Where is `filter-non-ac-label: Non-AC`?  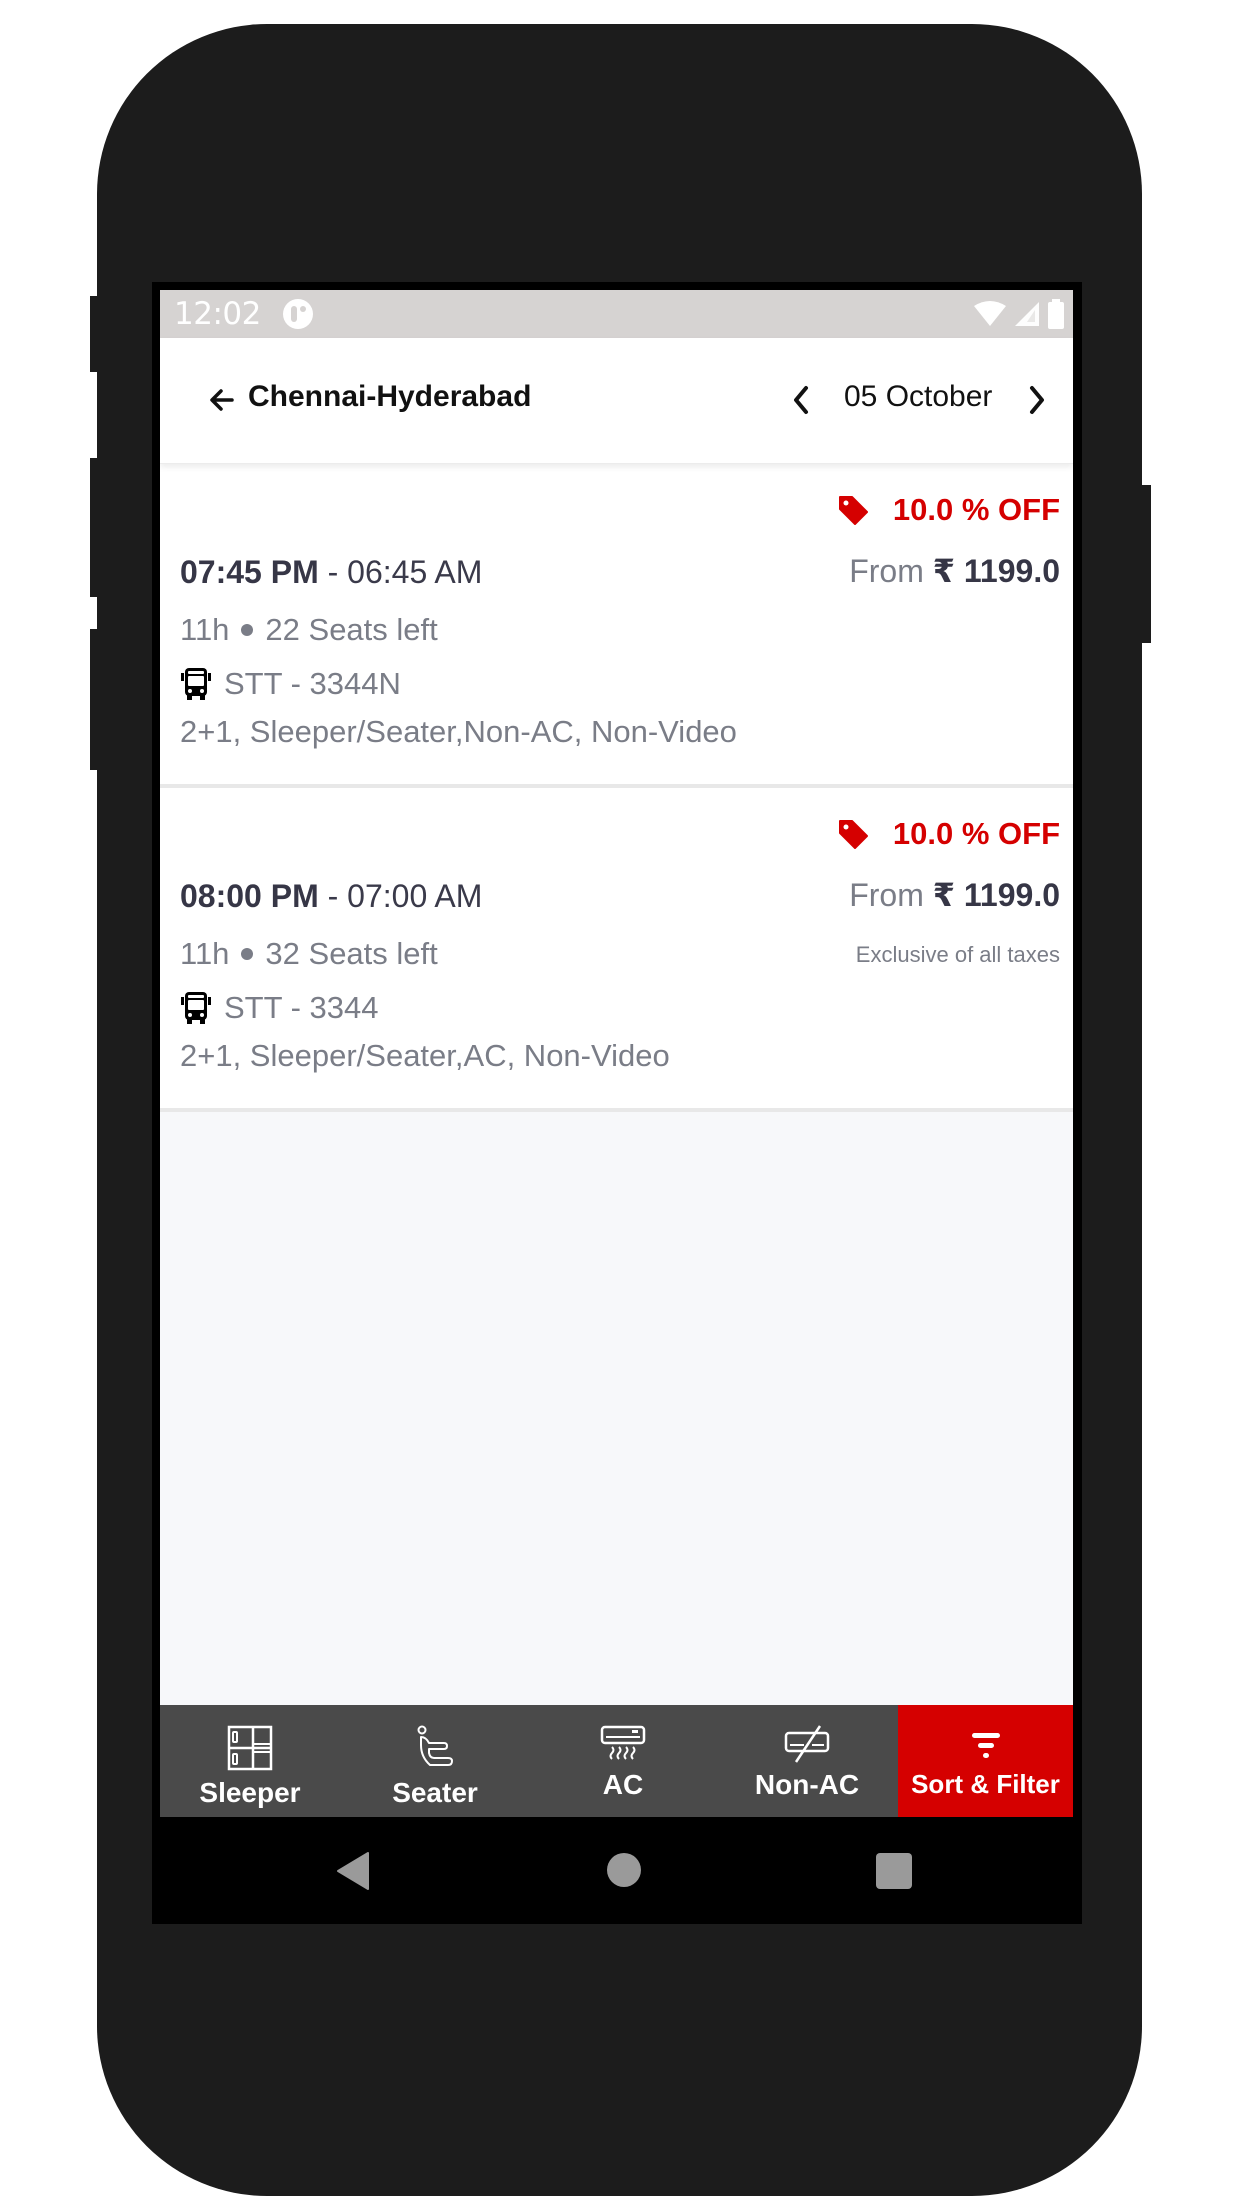 filter-non-ac-label: Non-AC is located at coordinates (807, 1784).